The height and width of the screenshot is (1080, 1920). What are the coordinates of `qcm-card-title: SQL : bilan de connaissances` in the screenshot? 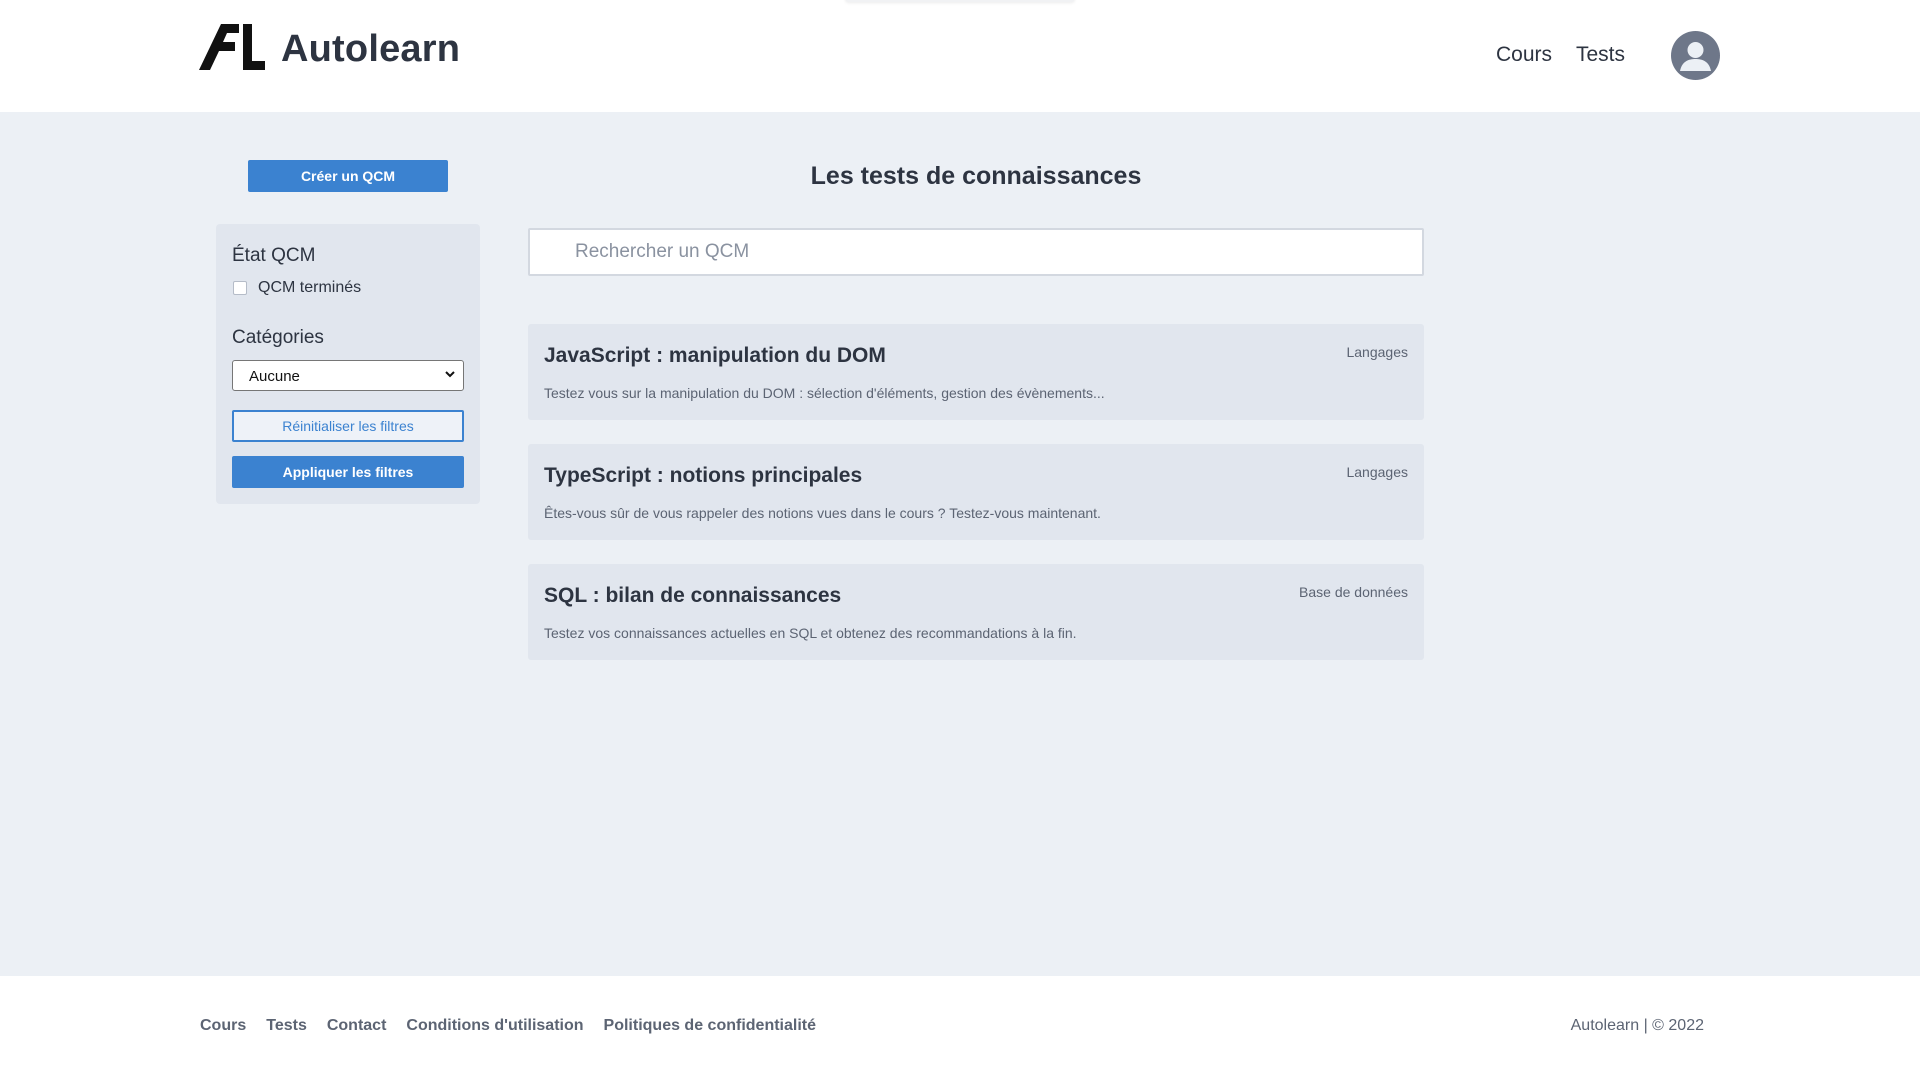 It's located at (693, 595).